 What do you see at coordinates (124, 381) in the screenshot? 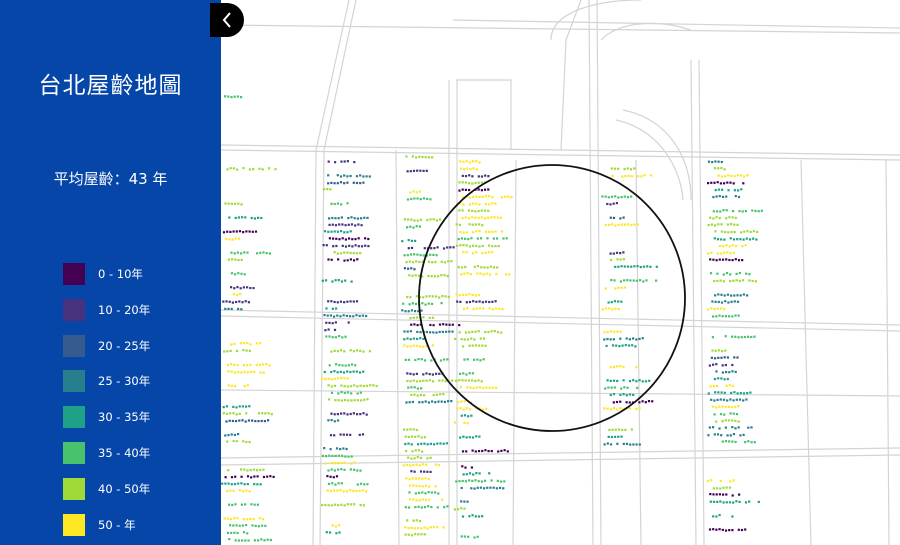
I see `legend-label: 25 - 30年` at bounding box center [124, 381].